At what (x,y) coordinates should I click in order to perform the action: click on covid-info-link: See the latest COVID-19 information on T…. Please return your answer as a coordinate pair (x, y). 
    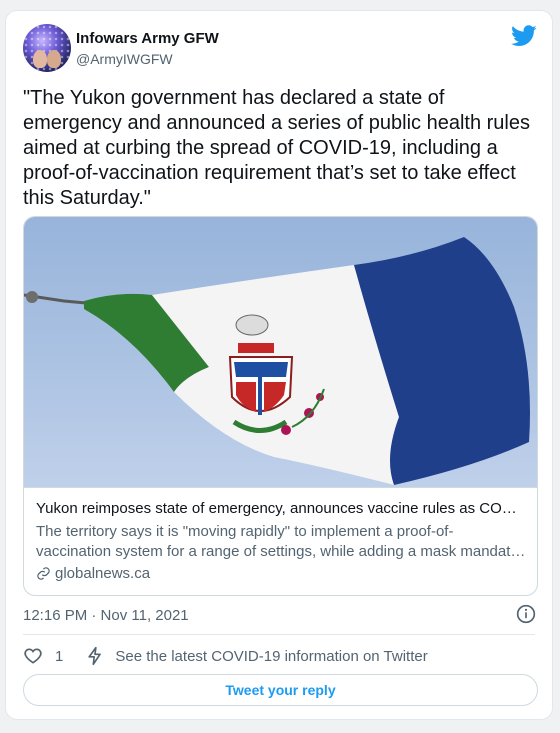
    Looking at the image, I should click on (271, 656).